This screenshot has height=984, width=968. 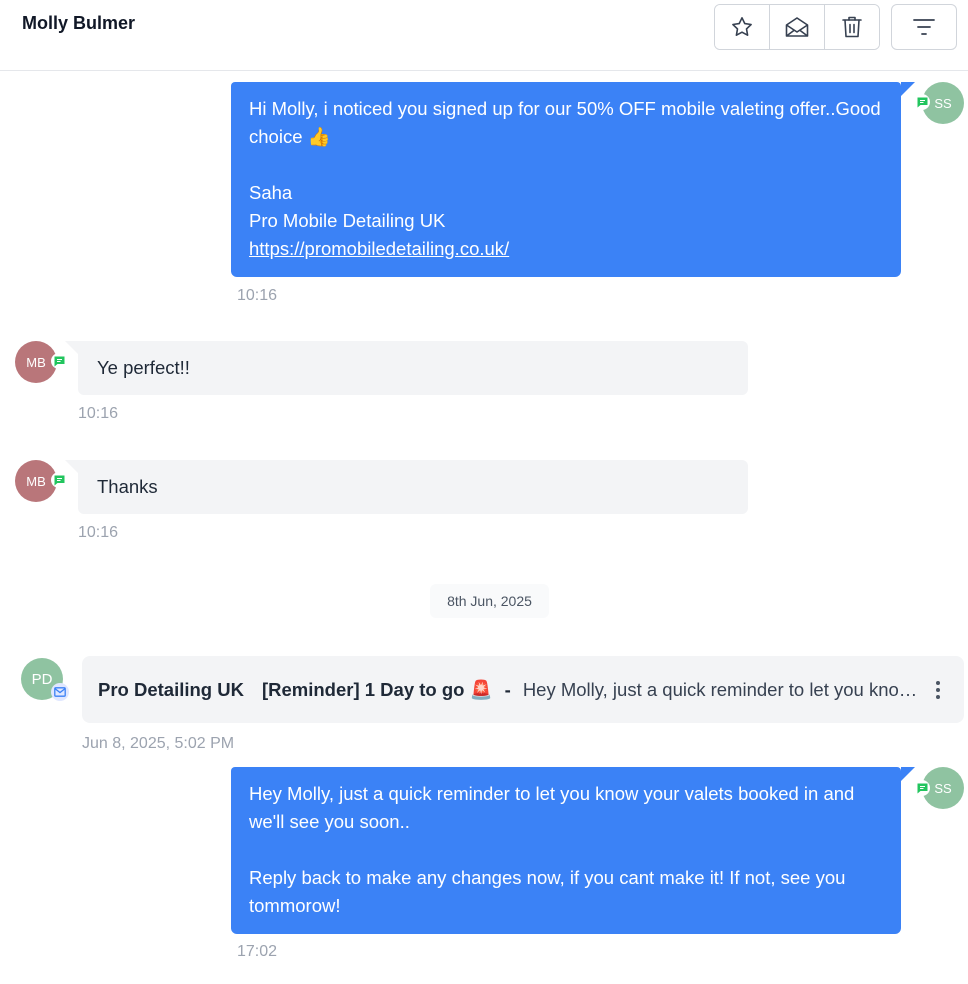 I want to click on email-channel-badge, so click(x=60, y=692).